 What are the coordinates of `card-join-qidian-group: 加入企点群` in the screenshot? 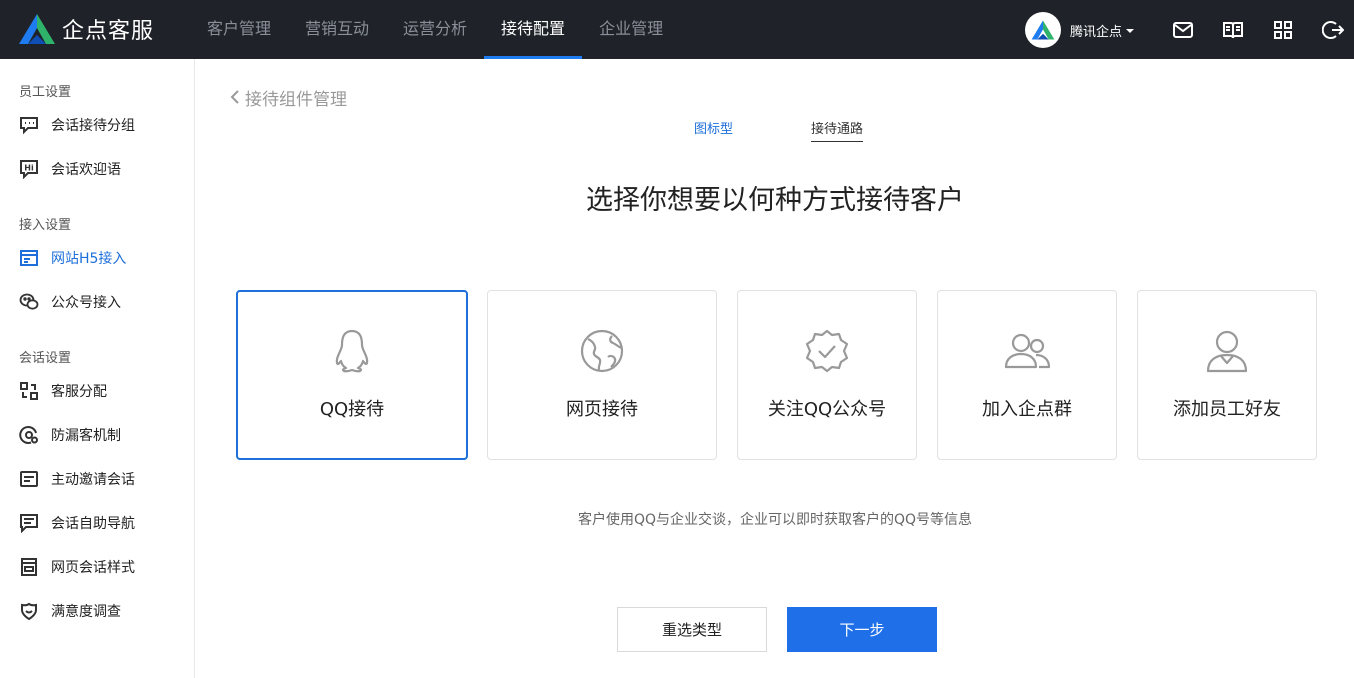 It's located at (1027, 375).